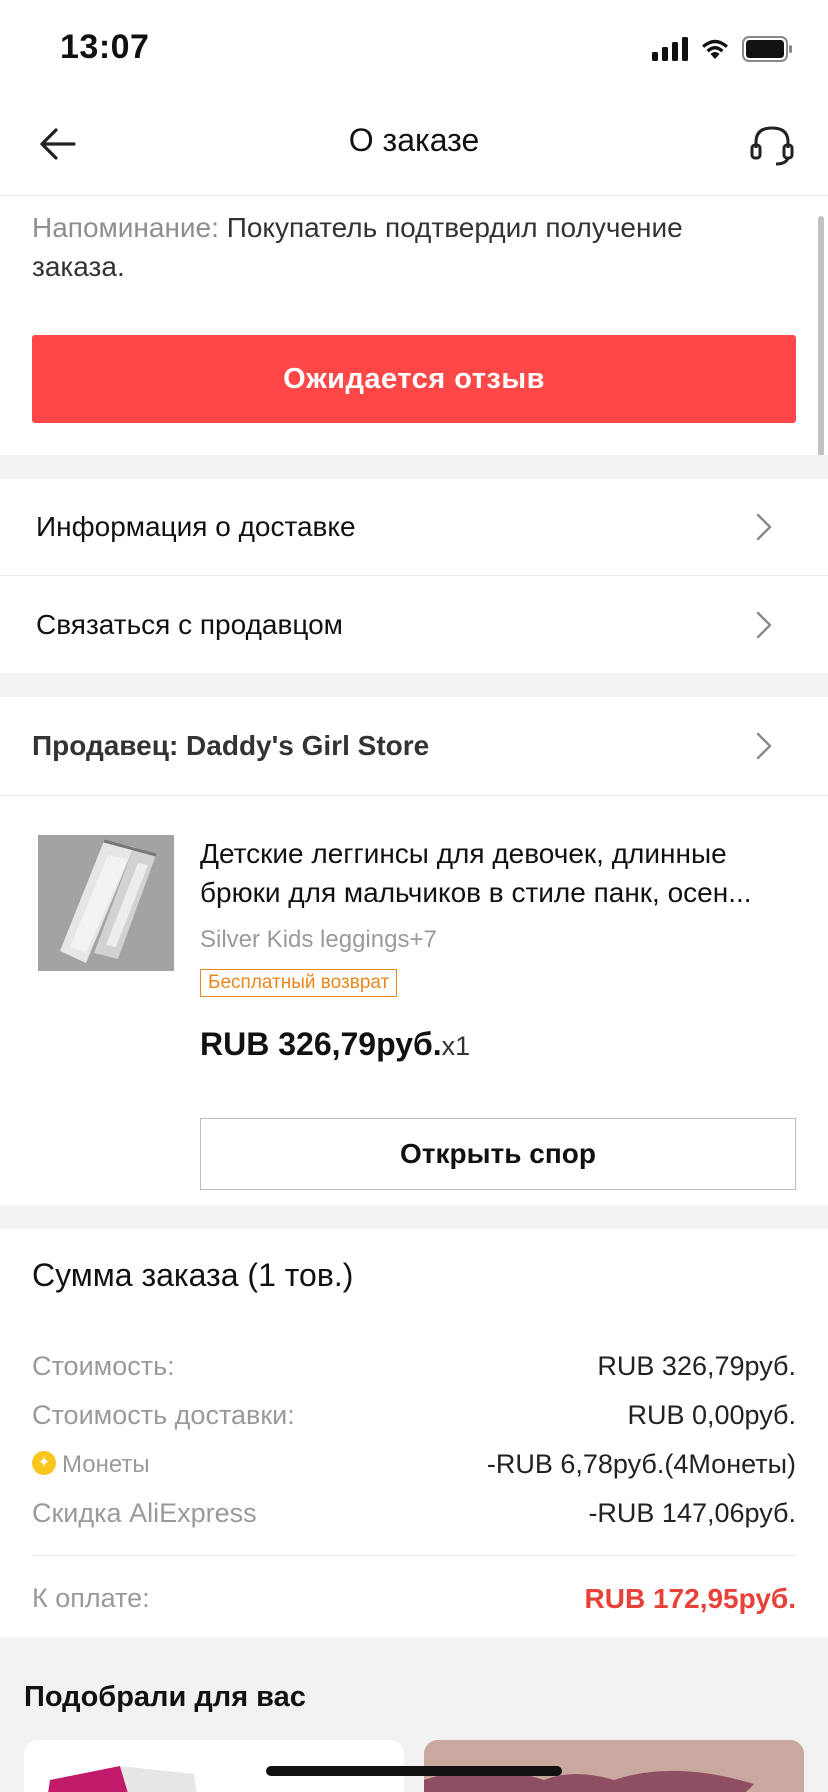  I want to click on product-price: RUB 326,79руб.x1, so click(335, 1044).